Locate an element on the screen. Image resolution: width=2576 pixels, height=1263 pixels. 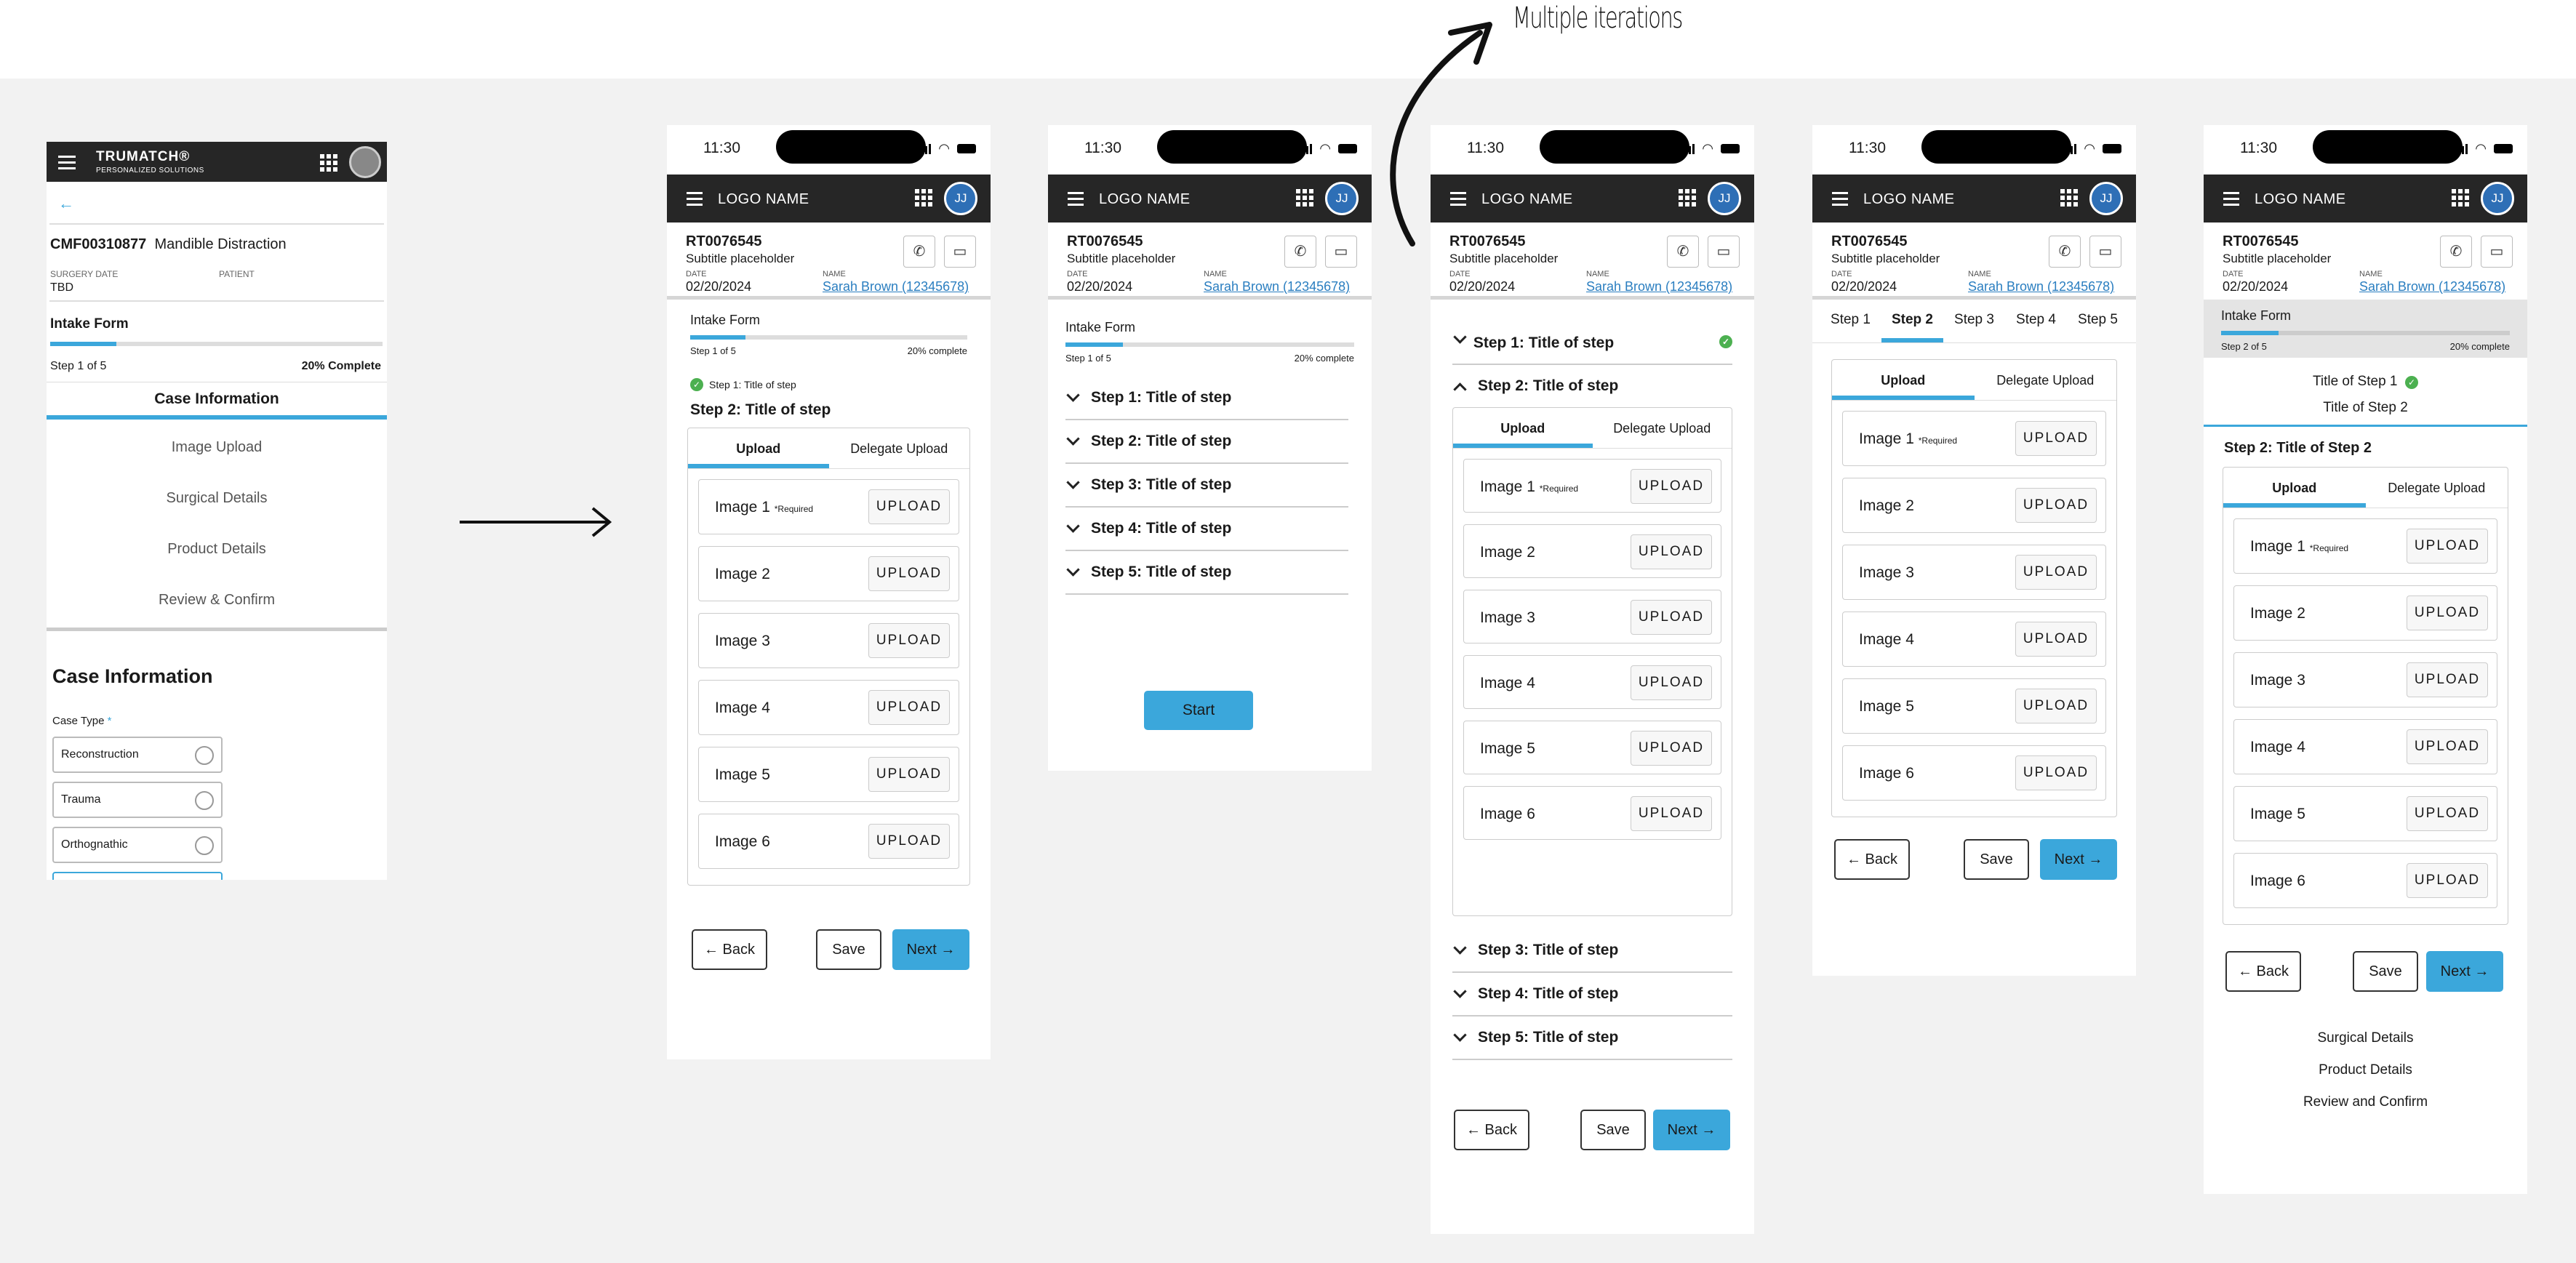
link-surgical-details: Surgical Details is located at coordinates (2365, 1038).